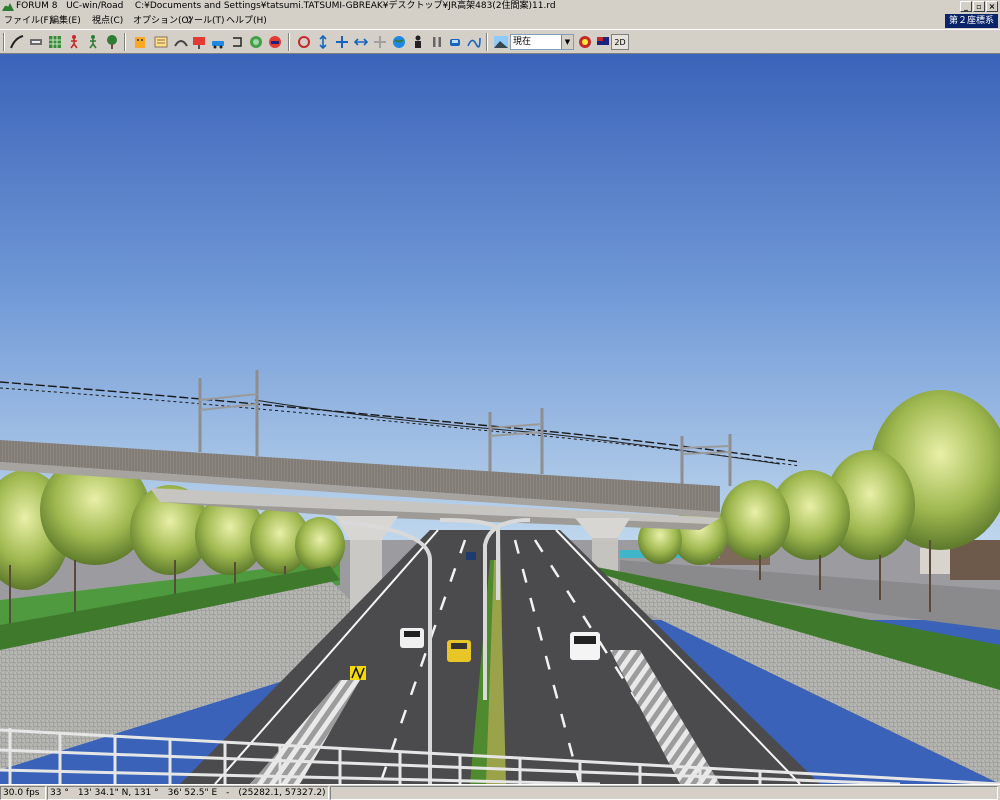 This screenshot has width=1000, height=800. I want to click on cross-section-icon, so click(36, 42).